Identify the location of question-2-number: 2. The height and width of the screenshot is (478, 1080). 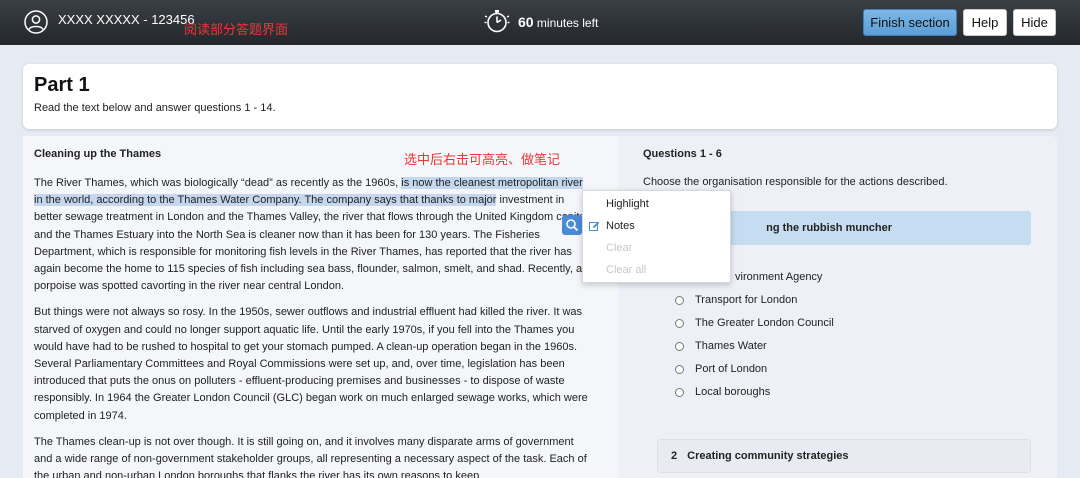
(674, 456).